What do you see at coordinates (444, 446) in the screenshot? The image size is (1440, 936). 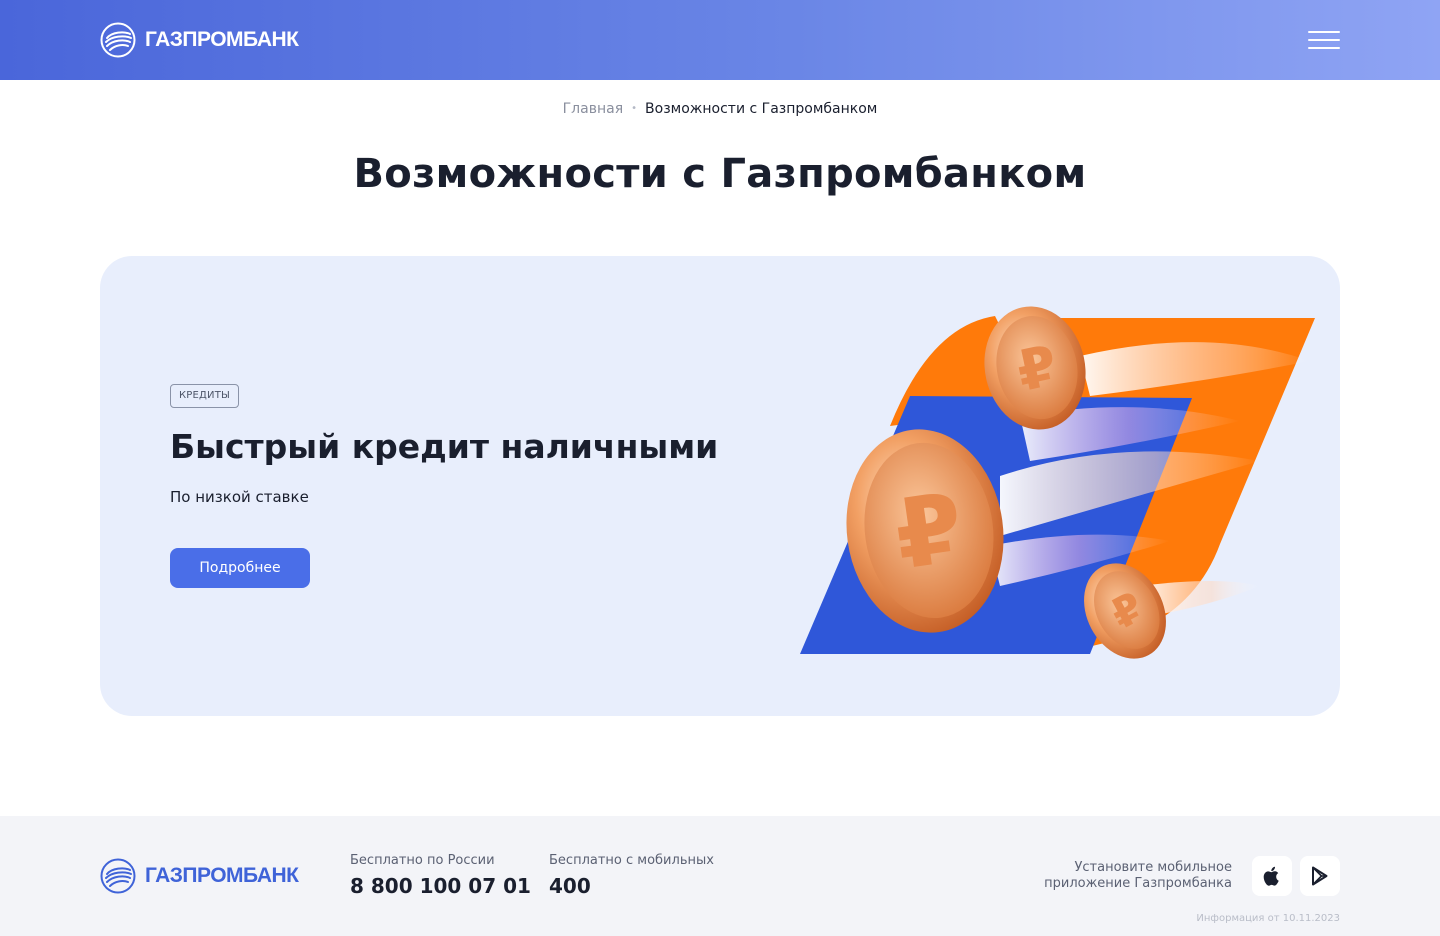 I see `promo-title: Быстрый кредит наличными` at bounding box center [444, 446].